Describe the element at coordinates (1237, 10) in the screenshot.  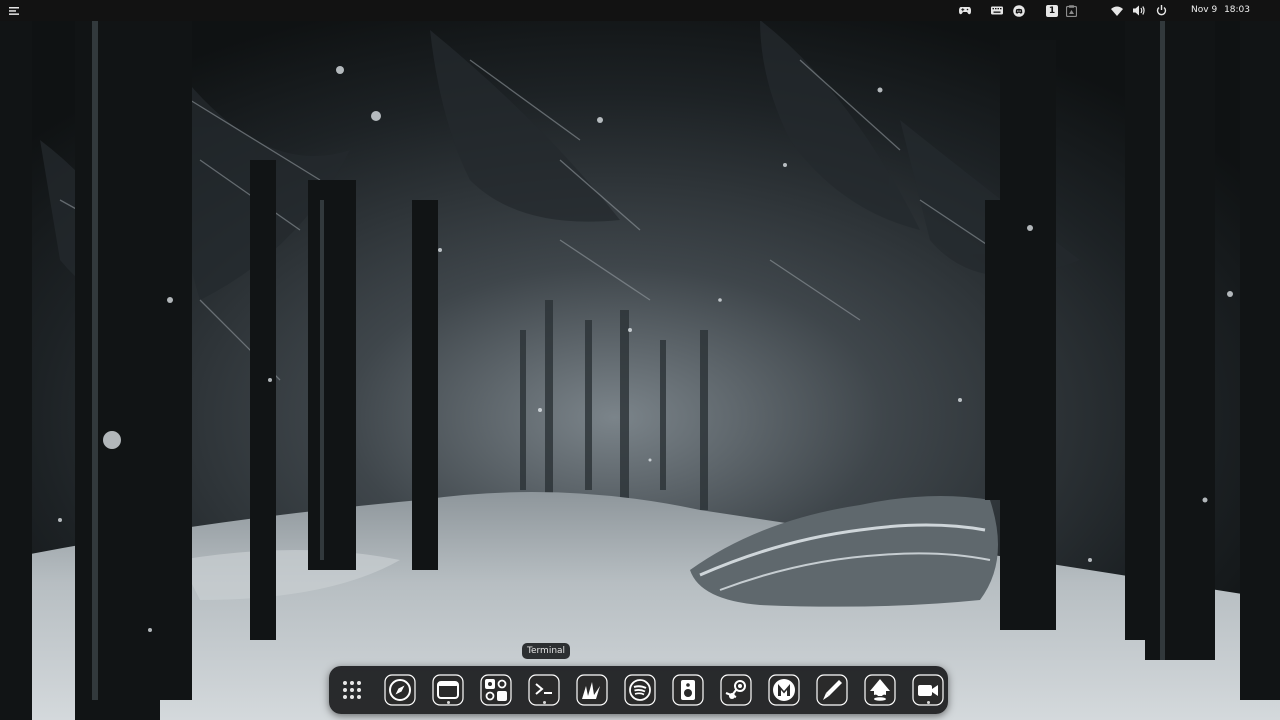
I see `clock-time: 18:03` at that location.